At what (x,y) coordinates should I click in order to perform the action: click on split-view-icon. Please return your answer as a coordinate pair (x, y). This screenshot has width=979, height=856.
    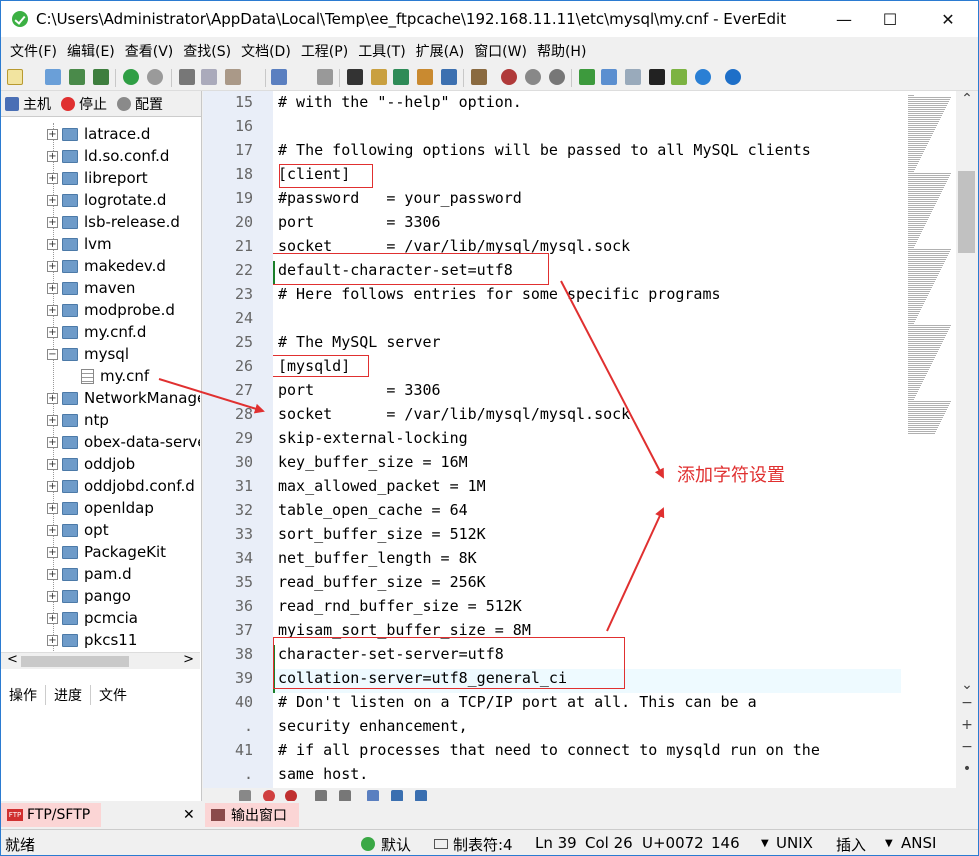
    Looking at the image, I should click on (633, 77).